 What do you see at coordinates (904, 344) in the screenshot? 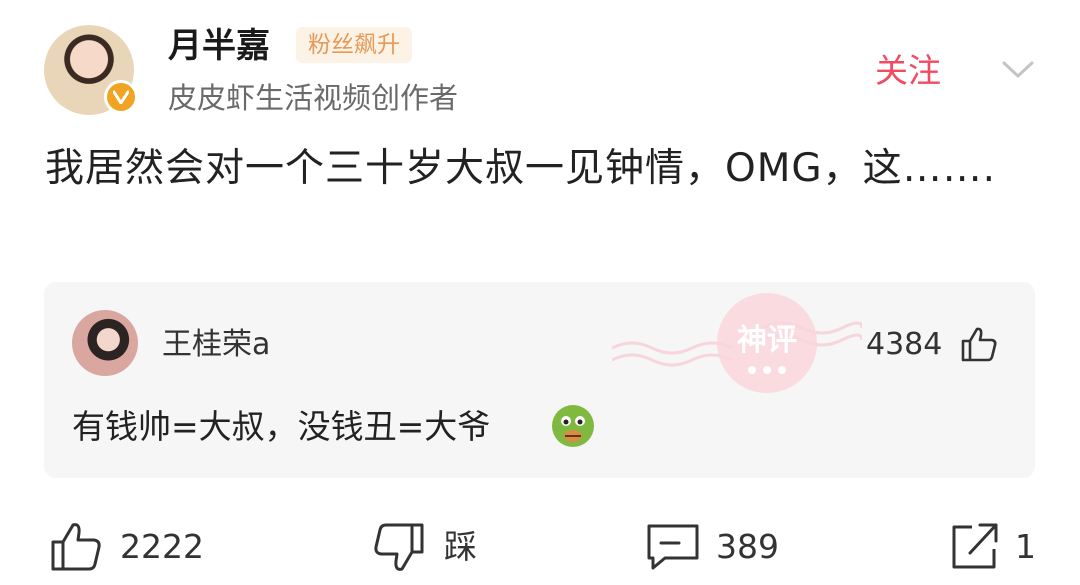
I see `comment-like-count: 4384` at bounding box center [904, 344].